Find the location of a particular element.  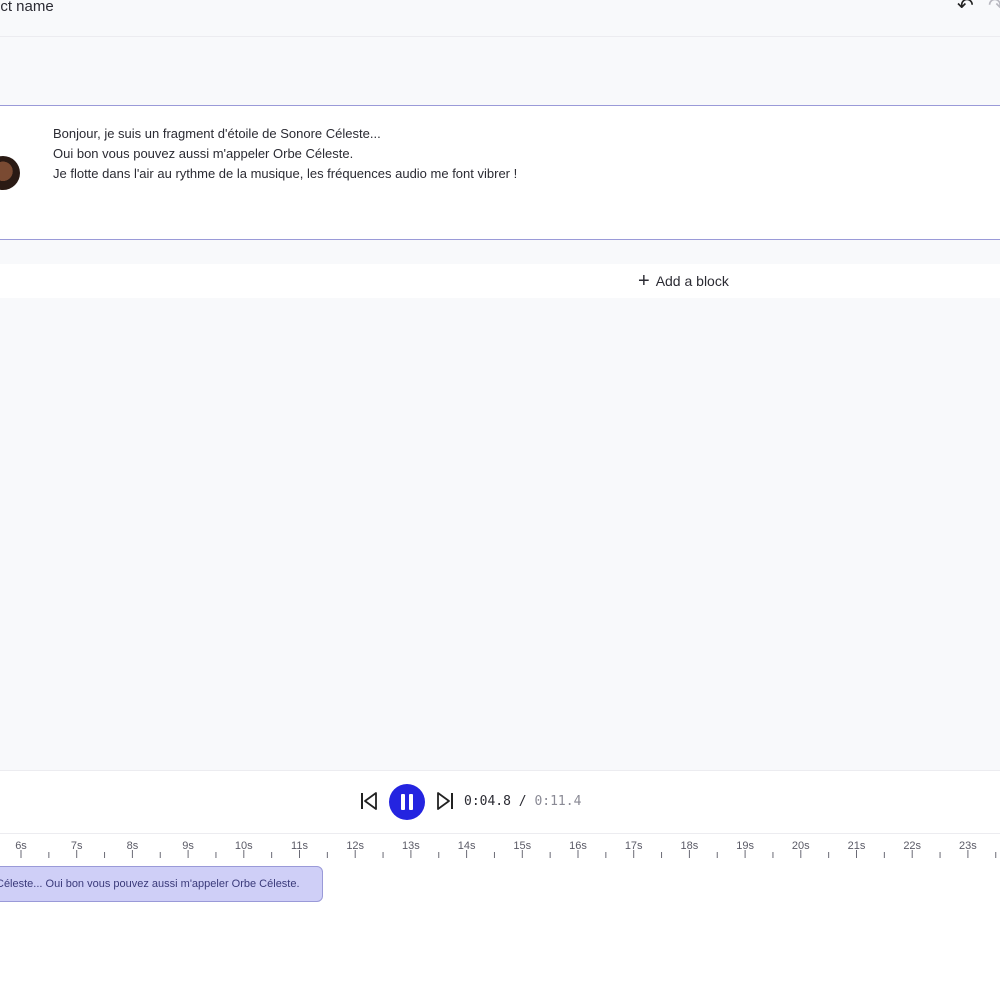

ruler-tick-label: 8s is located at coordinates (132, 846).